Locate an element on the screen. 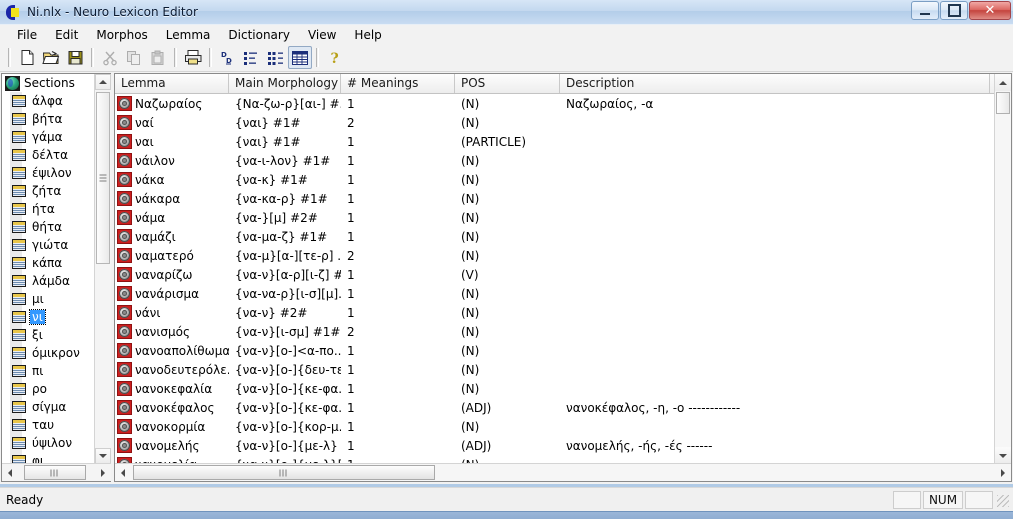  list-horizontal-scrollbar is located at coordinates (563, 472).